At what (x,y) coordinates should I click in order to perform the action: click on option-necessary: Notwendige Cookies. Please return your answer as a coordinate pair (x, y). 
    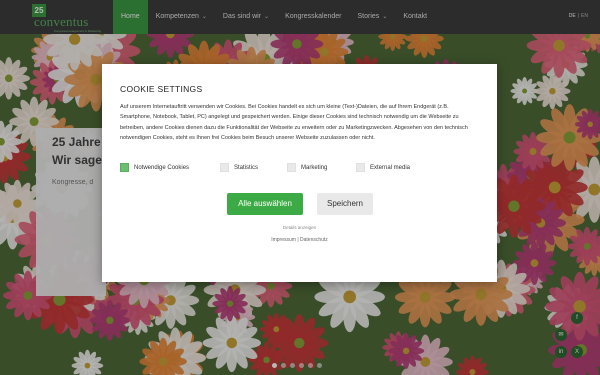
    Looking at the image, I should click on (170, 167).